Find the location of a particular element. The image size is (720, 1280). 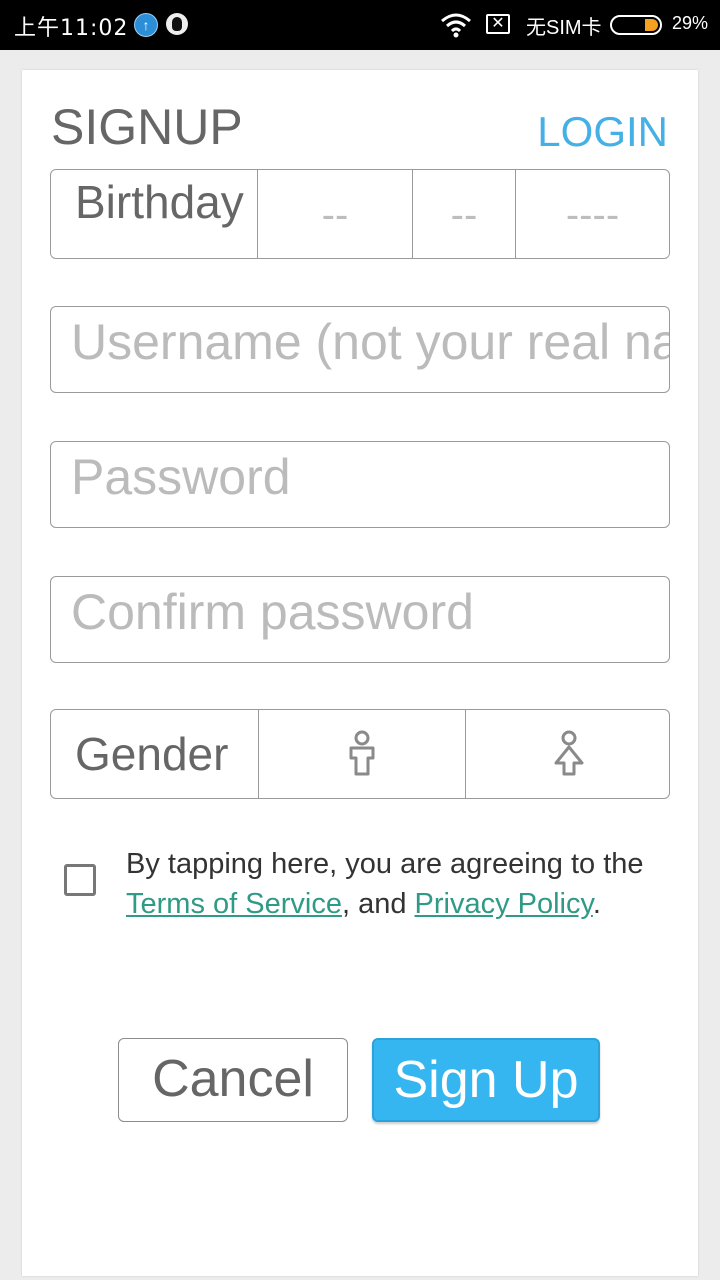

birth-month-select: -- is located at coordinates (334, 214).